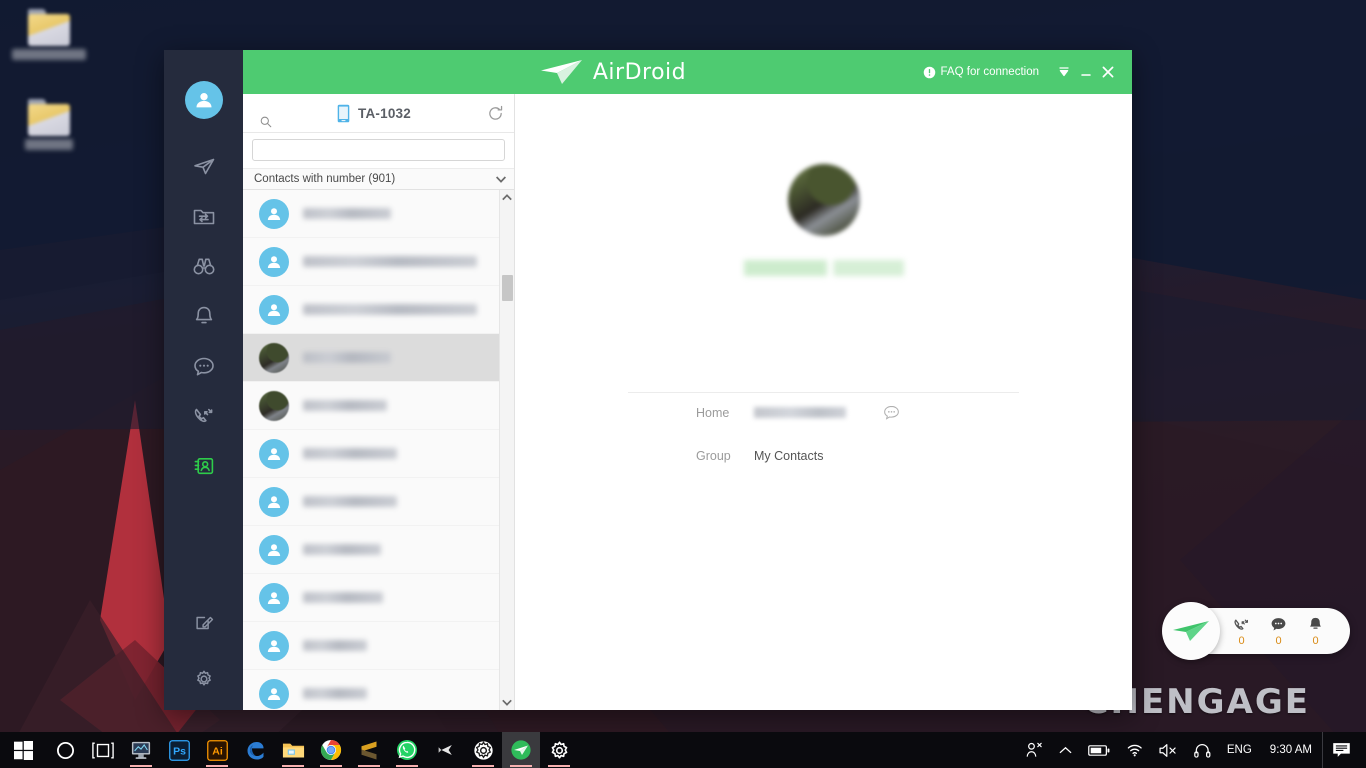 The width and height of the screenshot is (1366, 768). What do you see at coordinates (1134, 750) in the screenshot?
I see `tray-wifi-icon` at bounding box center [1134, 750].